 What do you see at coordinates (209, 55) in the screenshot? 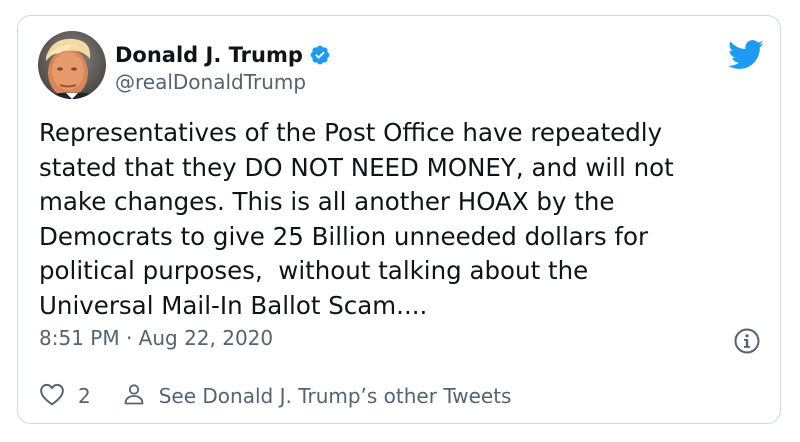
I see `author-display-name: Donald J. Trump` at bounding box center [209, 55].